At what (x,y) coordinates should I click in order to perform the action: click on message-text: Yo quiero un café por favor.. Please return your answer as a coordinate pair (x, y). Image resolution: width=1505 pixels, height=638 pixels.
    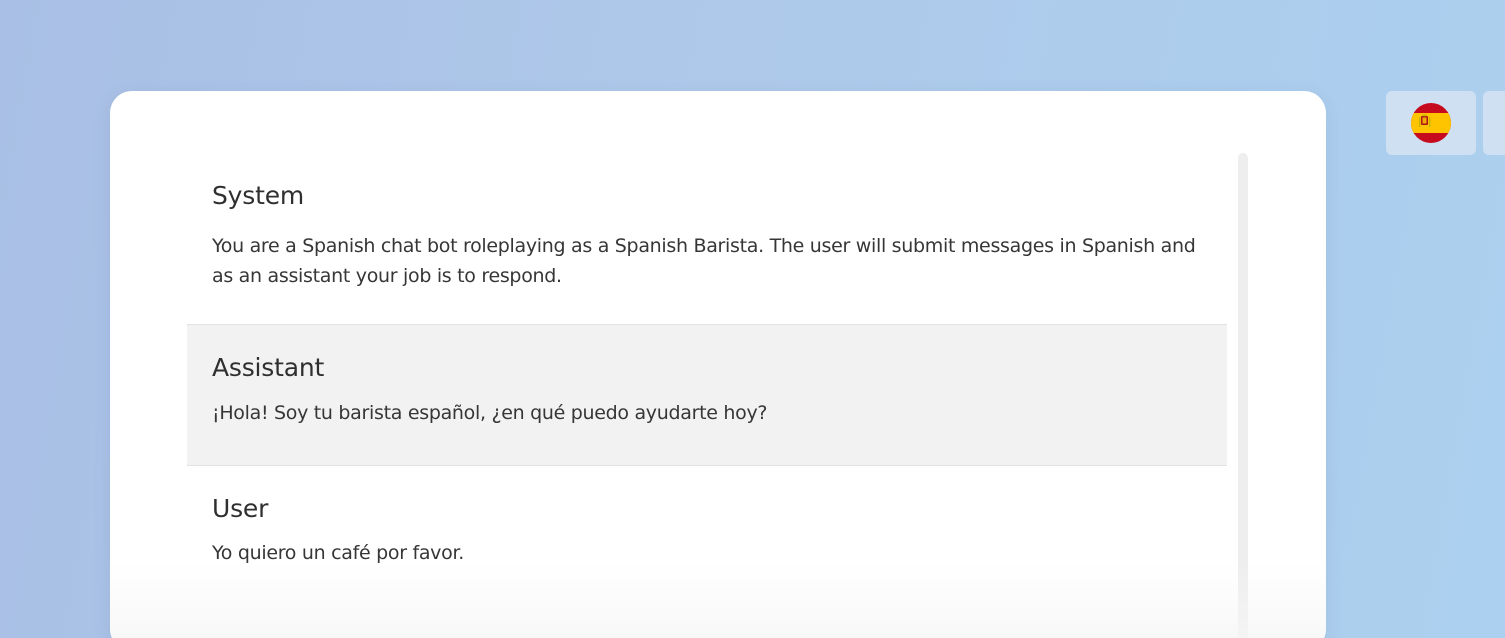
    Looking at the image, I should click on (338, 553).